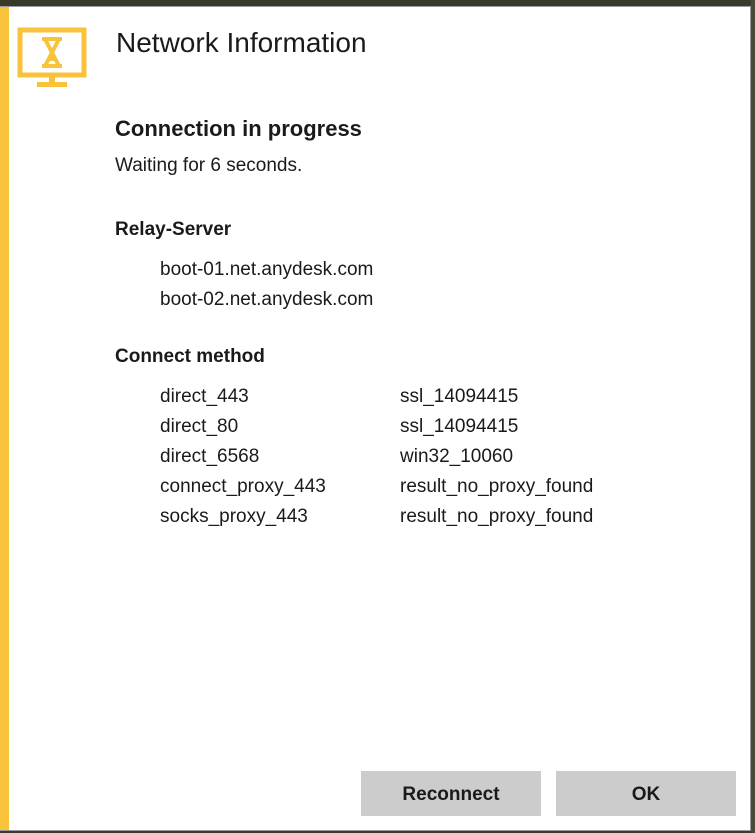 The width and height of the screenshot is (755, 833). Describe the element at coordinates (267, 299) in the screenshot. I see `list-item: boot-02.net.anydesk.com` at that location.